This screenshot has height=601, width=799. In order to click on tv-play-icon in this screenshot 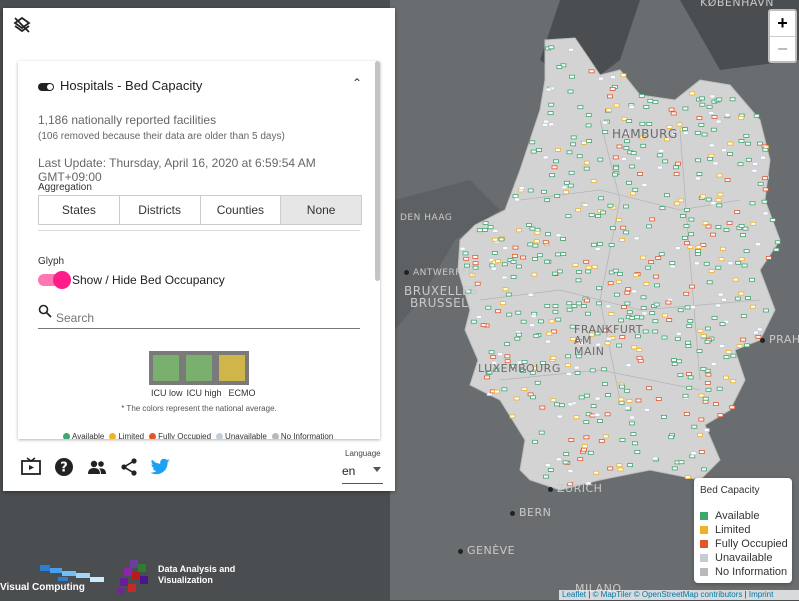, I will do `click(31, 467)`.